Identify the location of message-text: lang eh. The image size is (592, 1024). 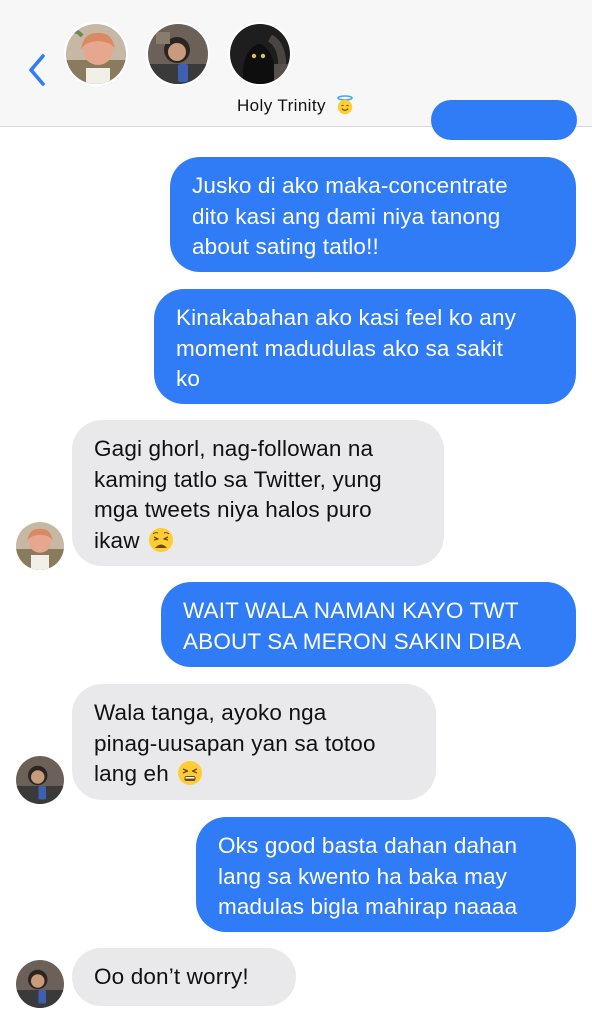
(131, 773).